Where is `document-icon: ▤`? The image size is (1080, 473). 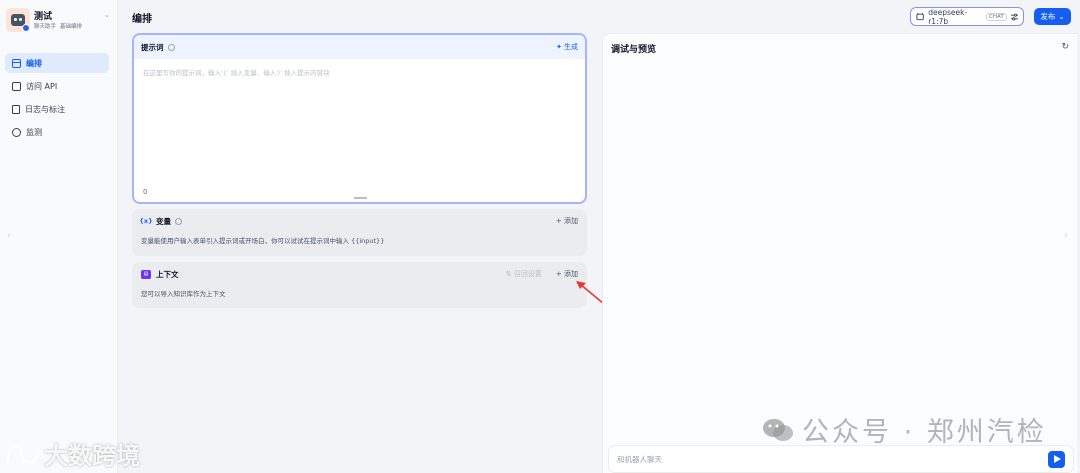
document-icon: ▤ is located at coordinates (146, 274).